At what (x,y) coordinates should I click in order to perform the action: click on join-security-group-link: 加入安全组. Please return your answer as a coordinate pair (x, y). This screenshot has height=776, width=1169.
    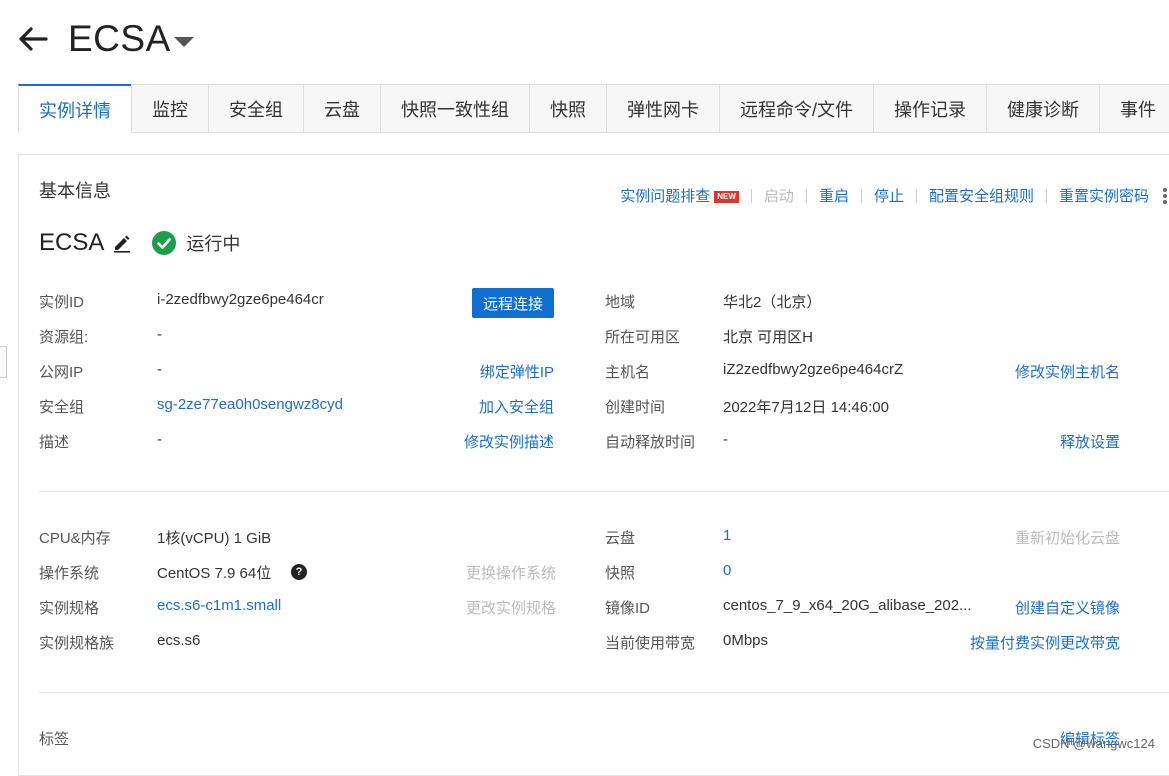
    Looking at the image, I should click on (516, 406).